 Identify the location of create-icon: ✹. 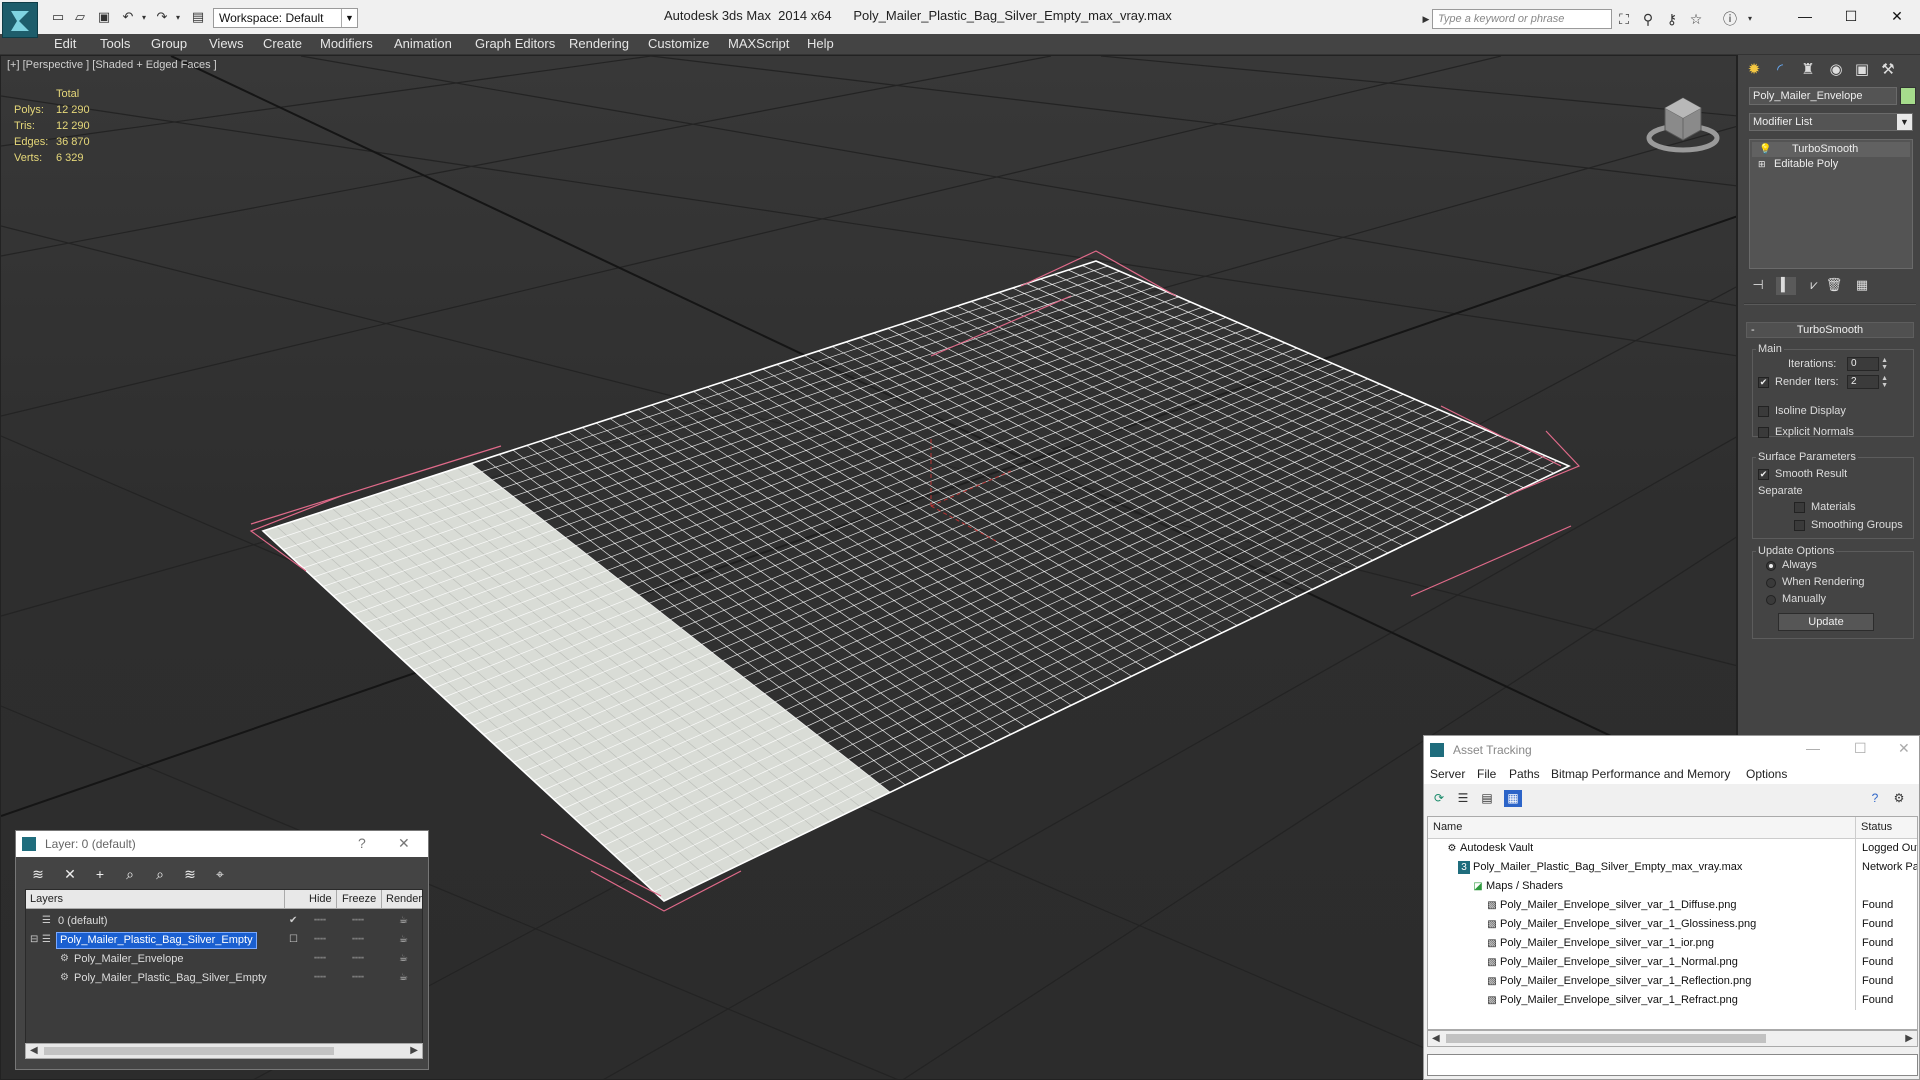
(1754, 70).